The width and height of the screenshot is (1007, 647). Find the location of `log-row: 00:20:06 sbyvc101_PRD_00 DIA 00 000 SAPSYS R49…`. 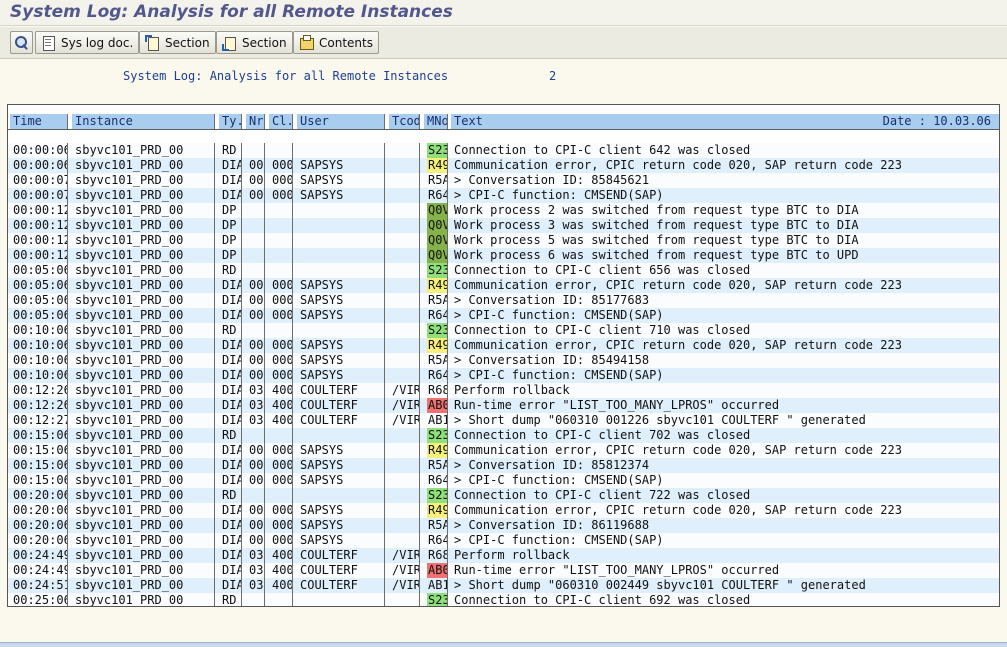

log-row: 00:20:06 sbyvc101_PRD_00 DIA 00 000 SAPSYS R49… is located at coordinates (503, 510).